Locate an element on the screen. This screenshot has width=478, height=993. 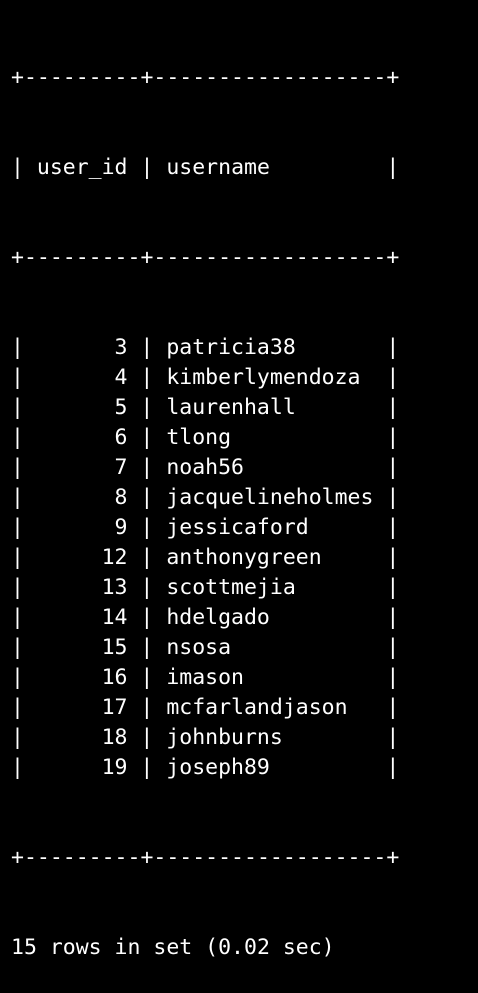
cell-username: scottmejia is located at coordinates (231, 587).